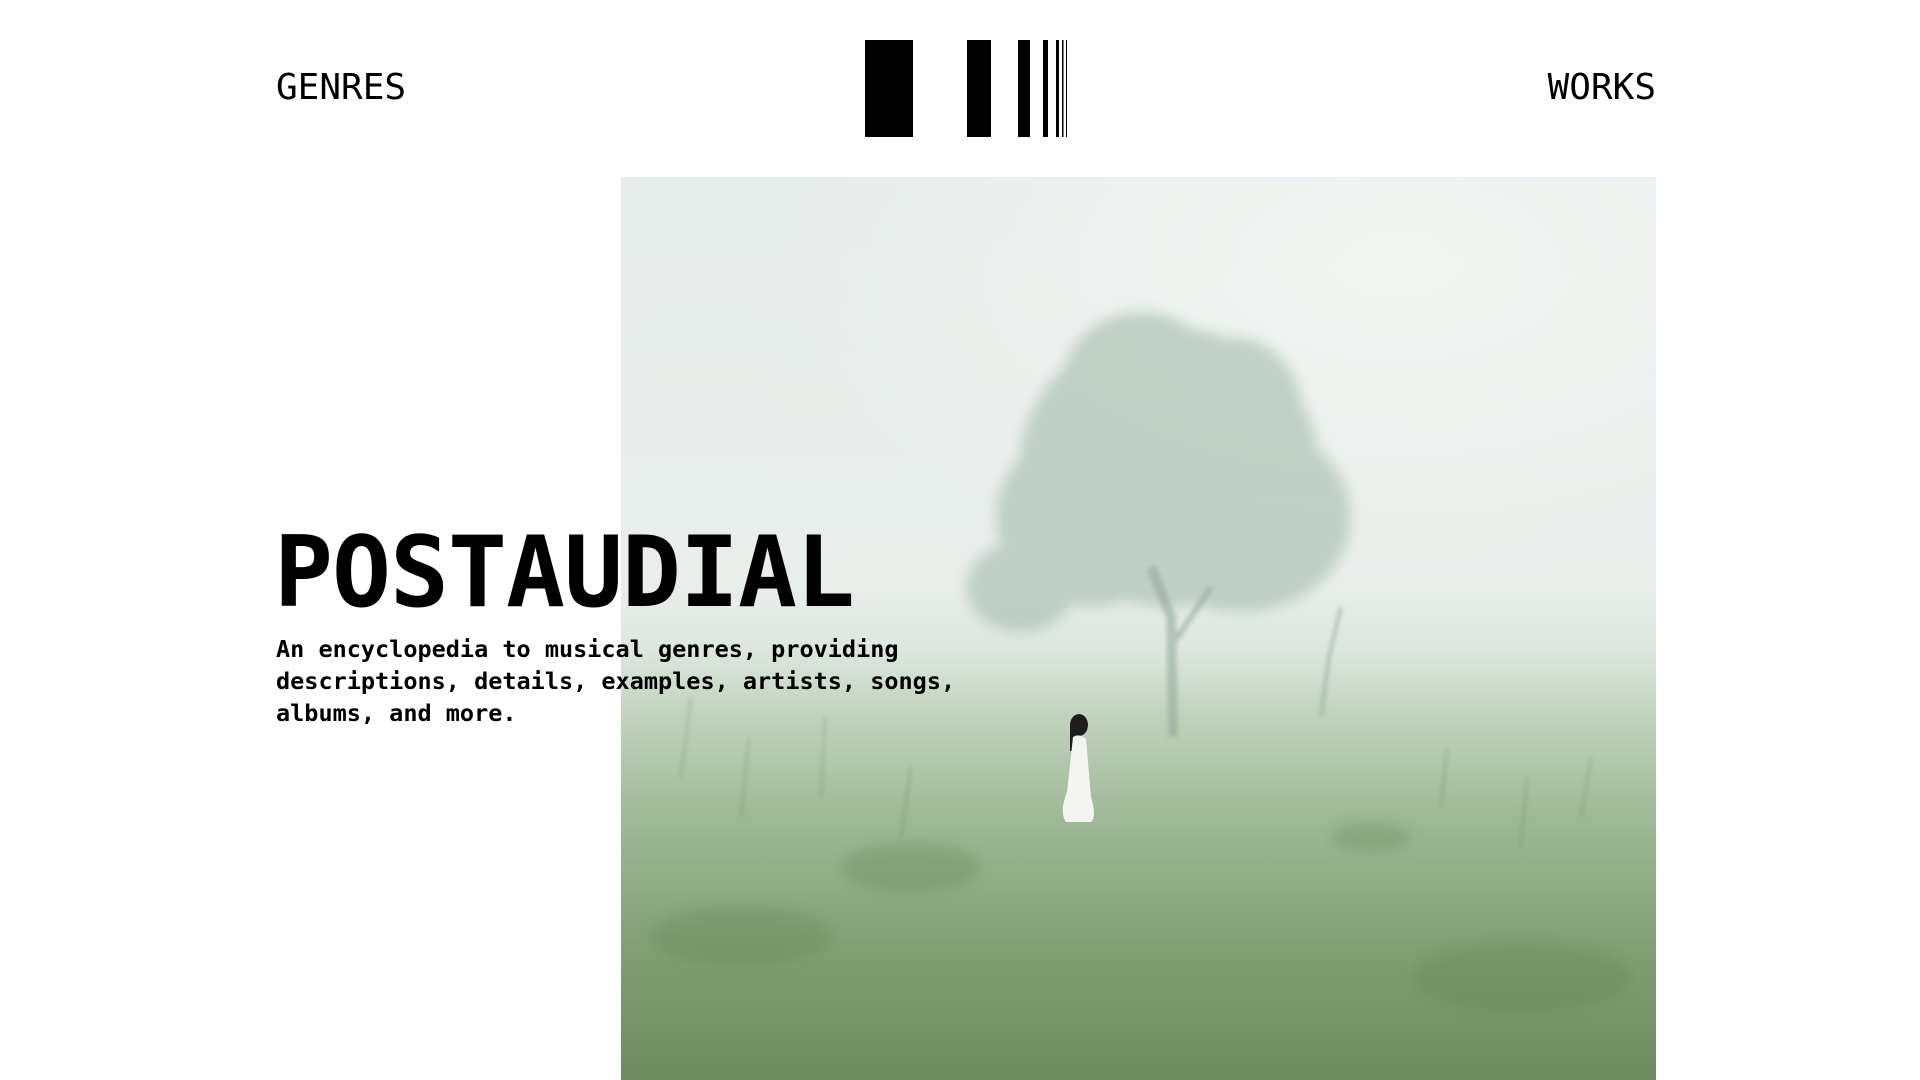  Describe the element at coordinates (341, 88) in the screenshot. I see `nav-genres-link: GENRES` at that location.